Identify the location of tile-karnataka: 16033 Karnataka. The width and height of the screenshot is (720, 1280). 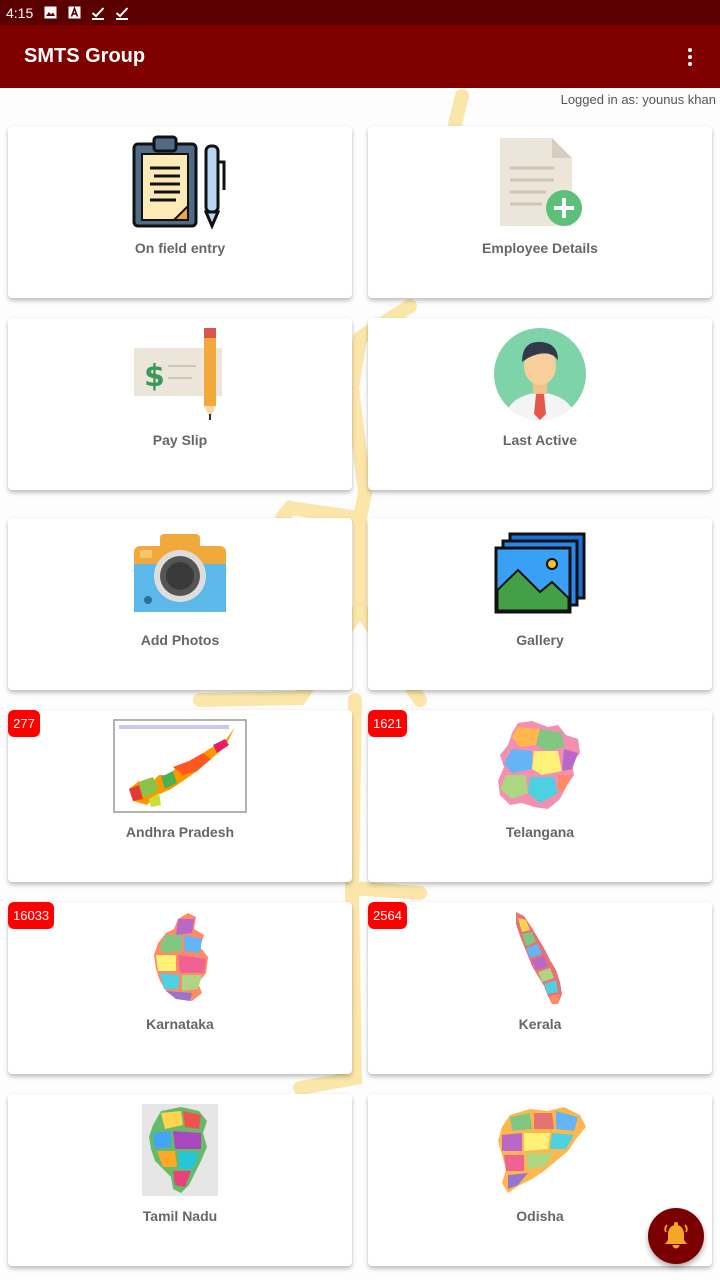
(180, 988).